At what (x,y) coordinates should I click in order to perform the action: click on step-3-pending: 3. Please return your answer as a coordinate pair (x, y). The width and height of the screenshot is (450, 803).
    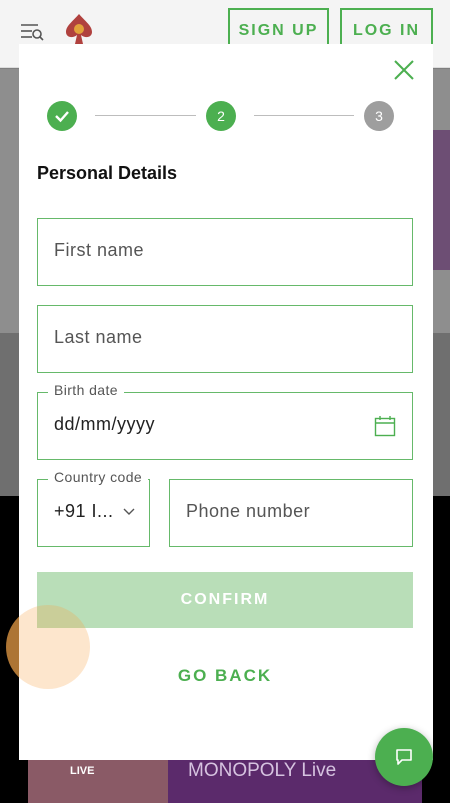
    Looking at the image, I should click on (379, 116).